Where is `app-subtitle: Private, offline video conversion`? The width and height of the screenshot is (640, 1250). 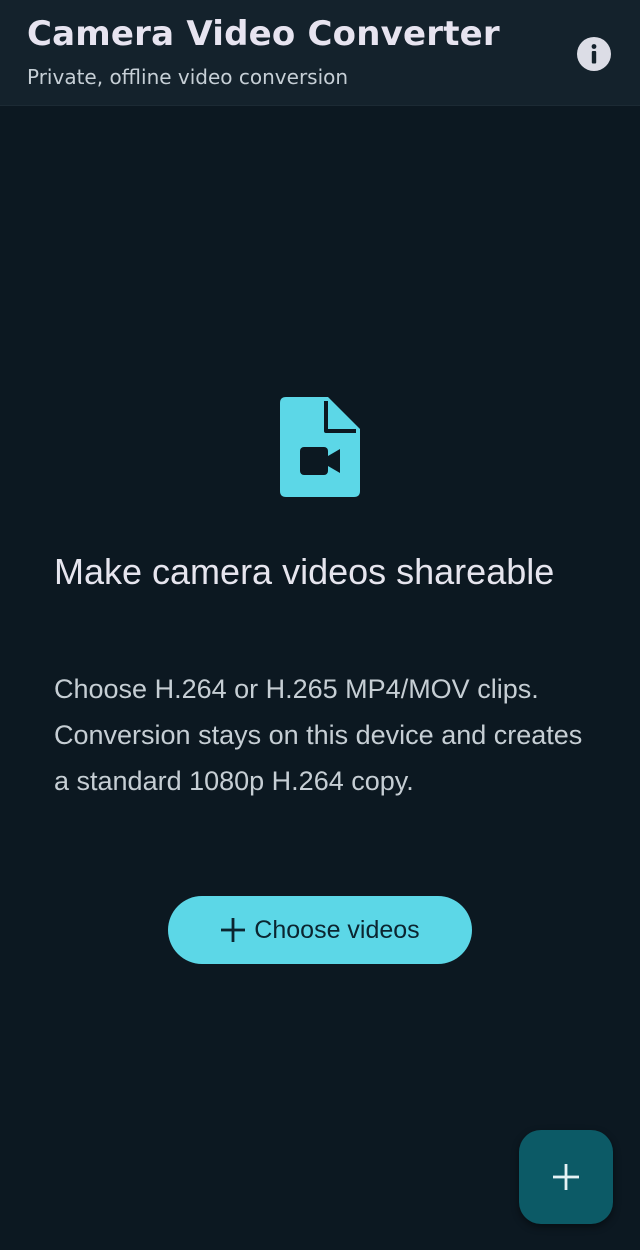
app-subtitle: Private, offline video conversion is located at coordinates (188, 77).